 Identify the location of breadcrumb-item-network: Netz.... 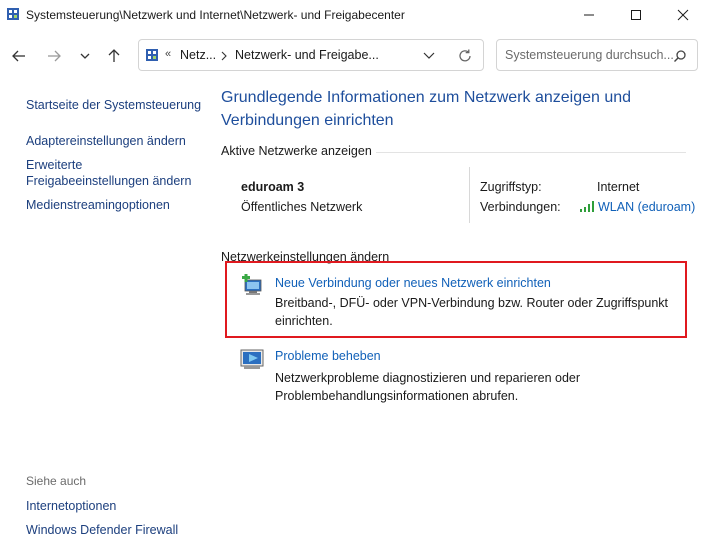
(198, 55).